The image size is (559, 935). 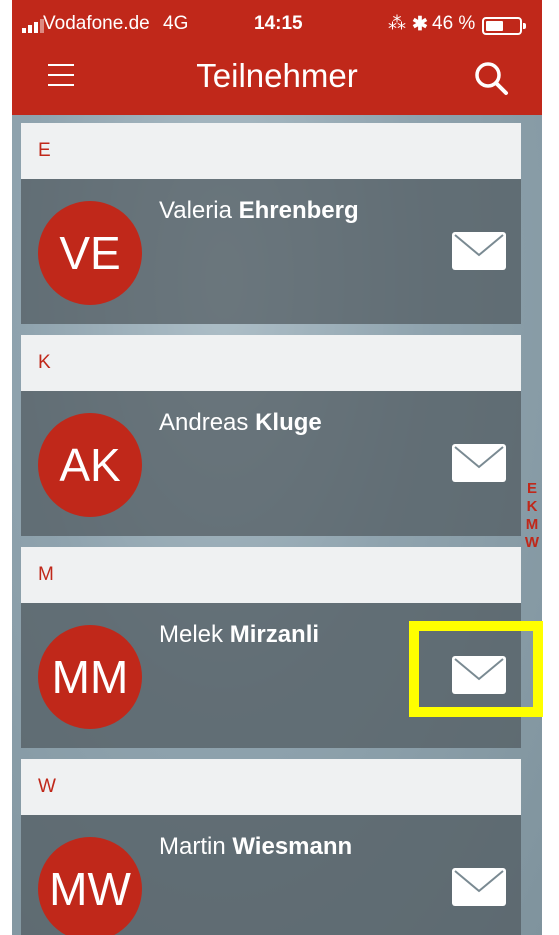 I want to click on last-name: Ehrenberg, so click(x=298, y=210).